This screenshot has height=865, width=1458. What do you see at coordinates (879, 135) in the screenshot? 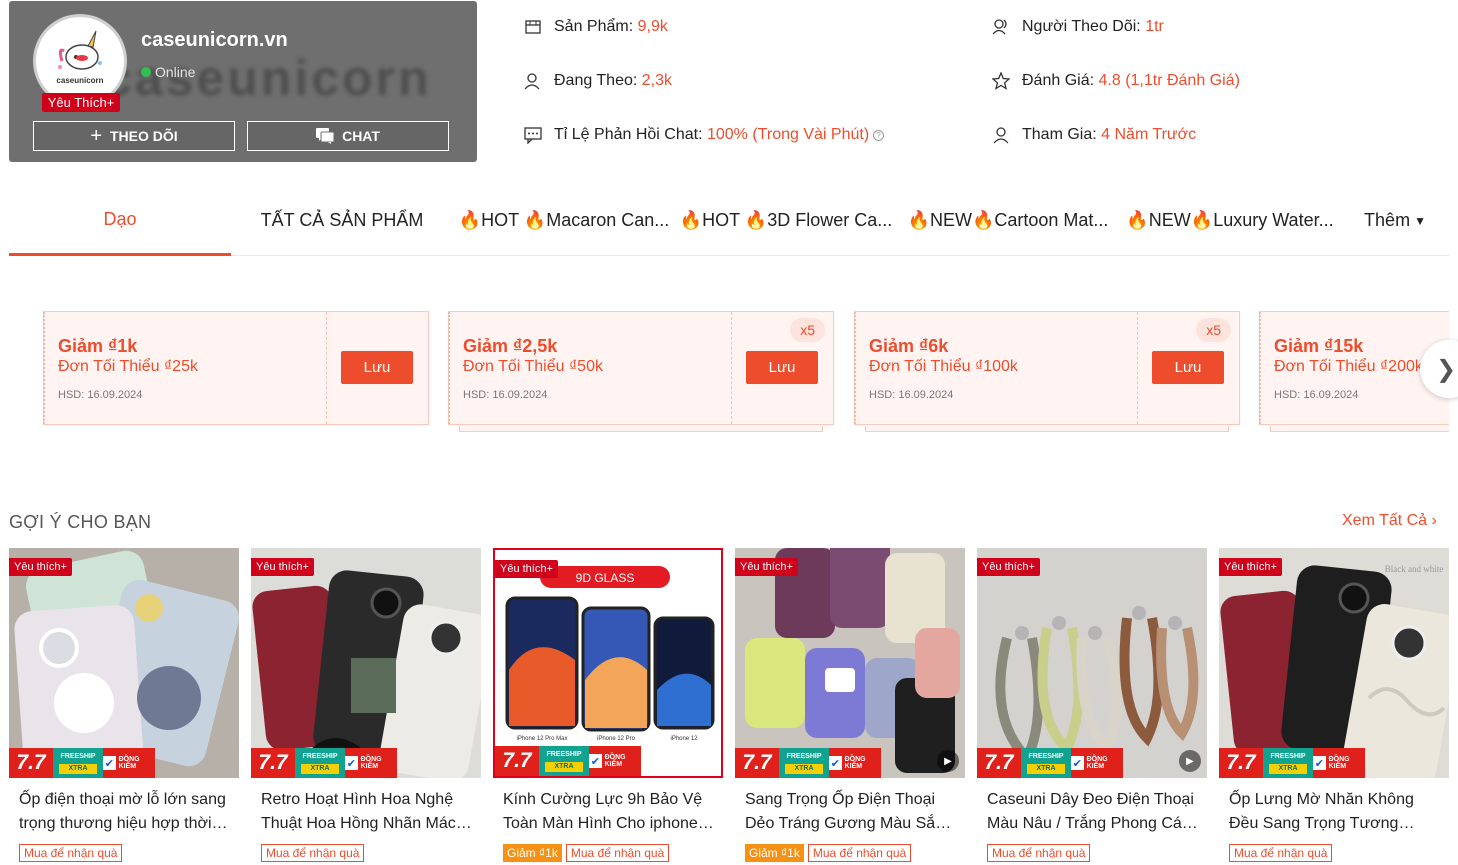
I see `help-icon: ?` at bounding box center [879, 135].